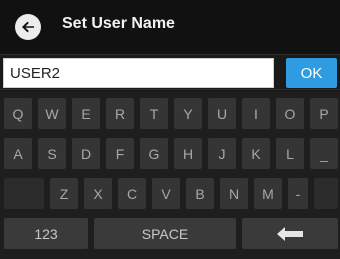 This screenshot has width=340, height=259. I want to click on key-z: Z, so click(64, 193).